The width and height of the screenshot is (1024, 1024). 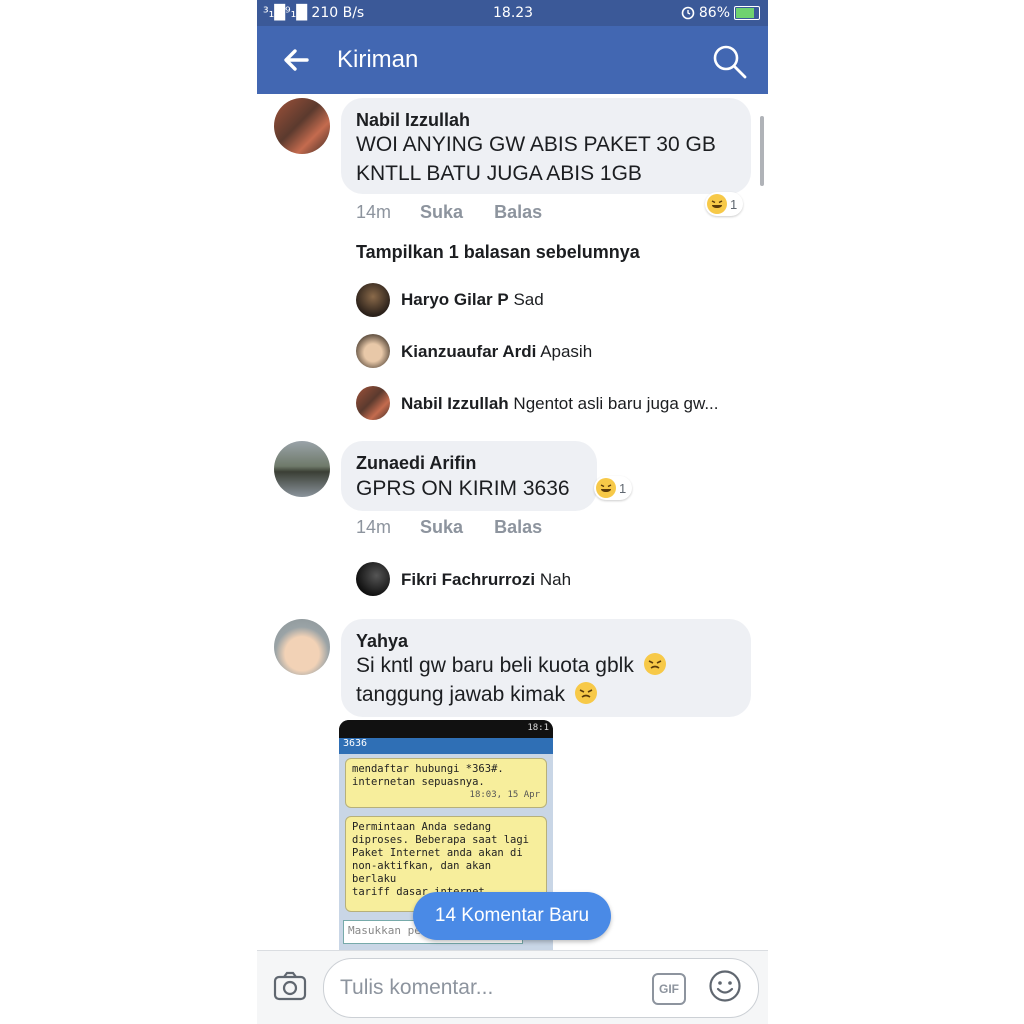 I want to click on sms-text-line: non-aktifkan, dan akan berlaku, so click(x=422, y=872).